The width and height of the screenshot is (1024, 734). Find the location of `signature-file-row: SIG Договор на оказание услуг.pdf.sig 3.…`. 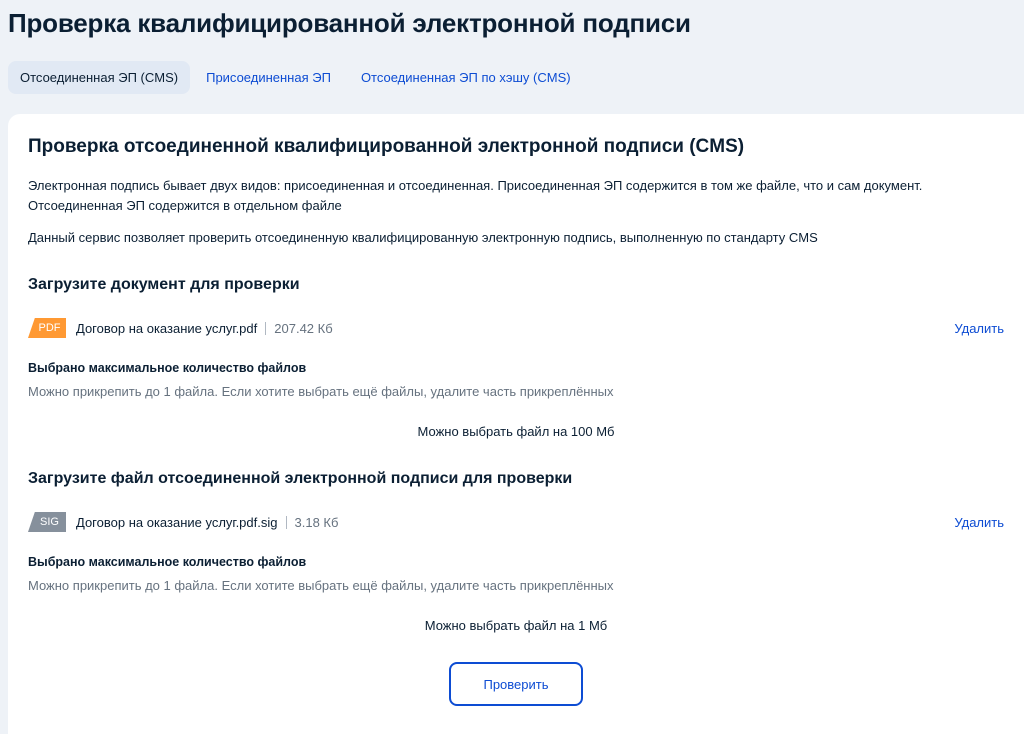

signature-file-row: SIG Договор на оказание услуг.pdf.sig 3.… is located at coordinates (516, 522).